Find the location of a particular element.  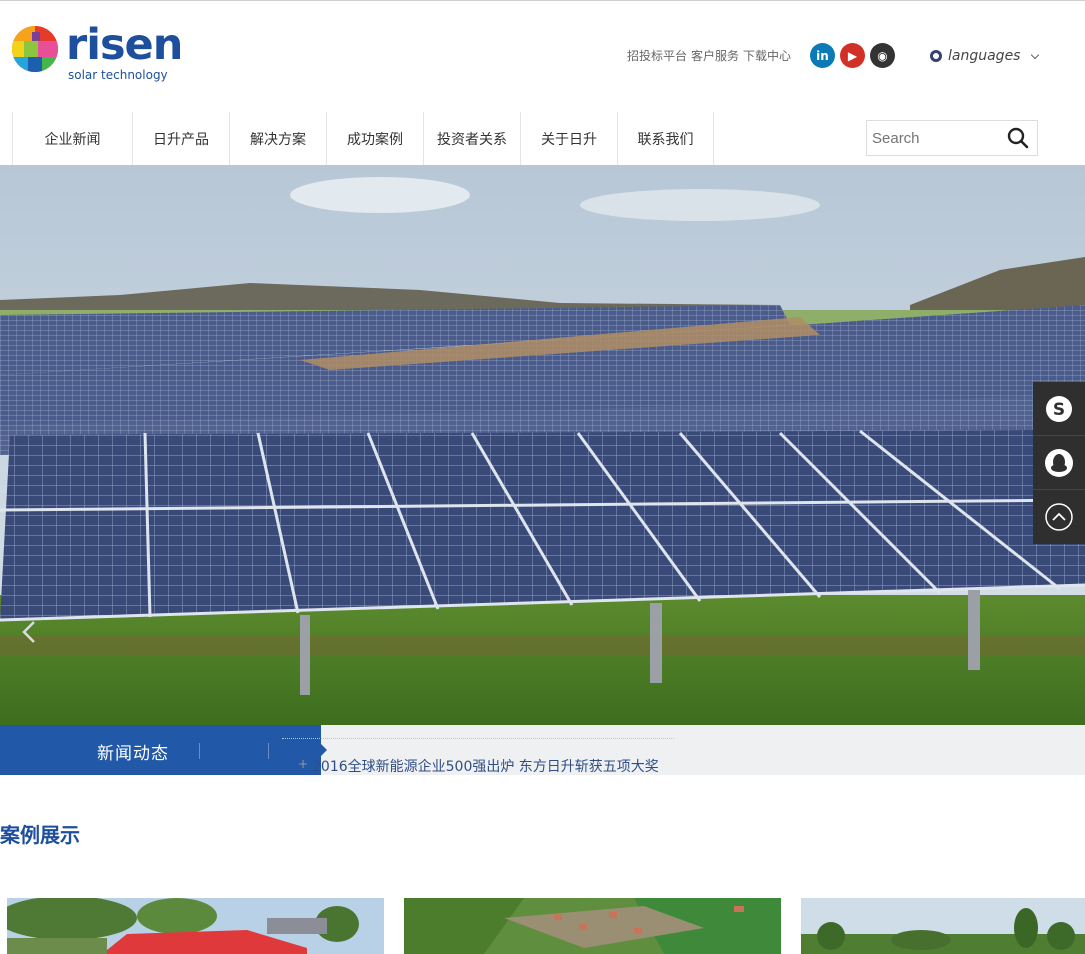

language-selector: languages is located at coordinates (985, 56).